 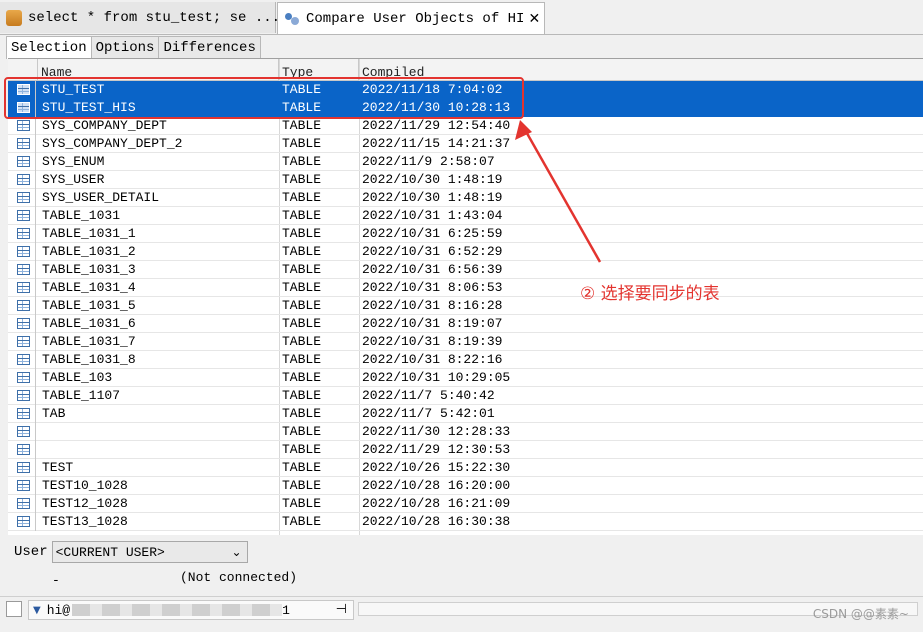 I want to click on status-dash: -, so click(x=56, y=580).